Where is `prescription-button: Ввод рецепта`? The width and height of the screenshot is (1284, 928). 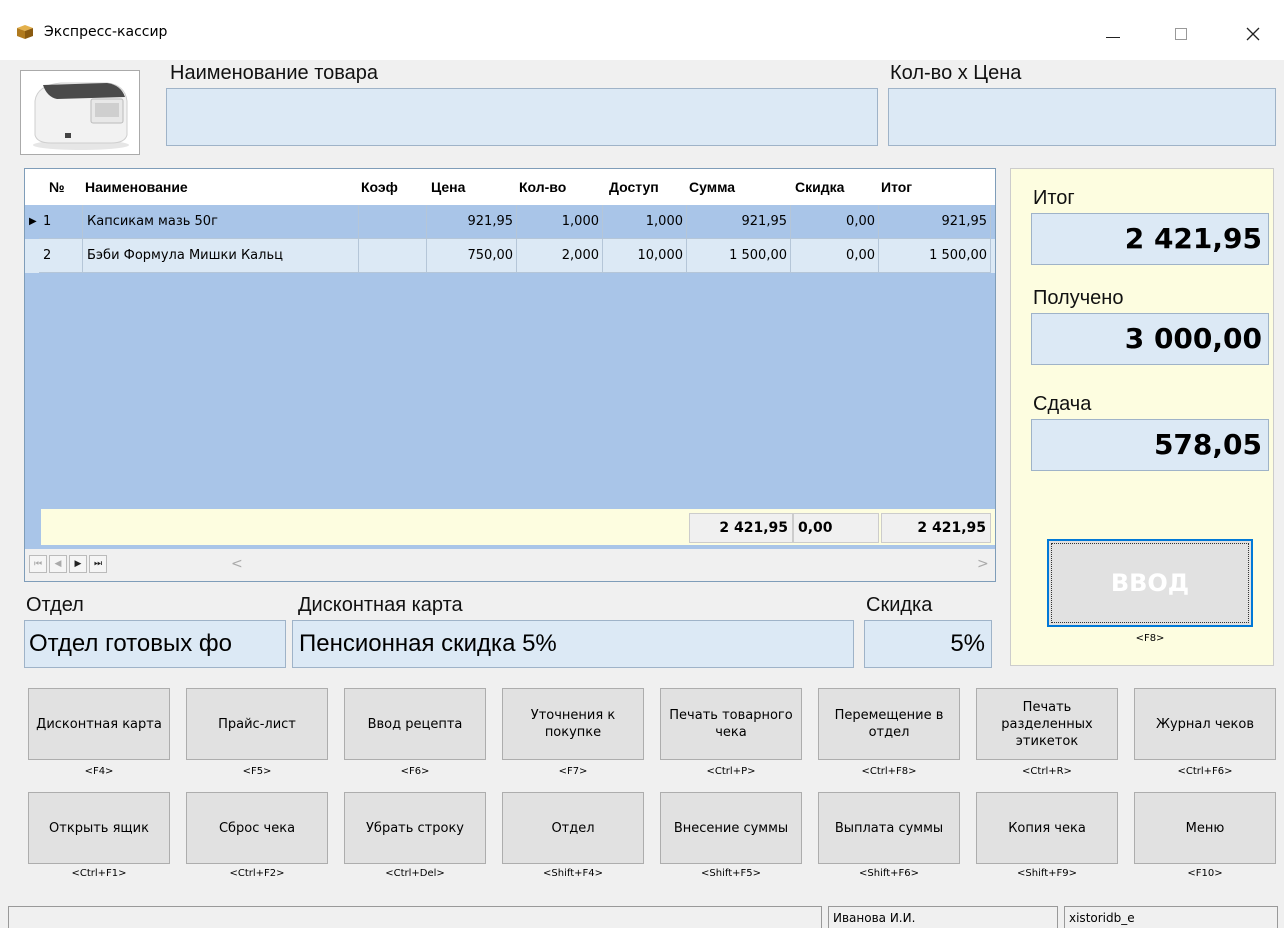 prescription-button: Ввод рецепта is located at coordinates (415, 724).